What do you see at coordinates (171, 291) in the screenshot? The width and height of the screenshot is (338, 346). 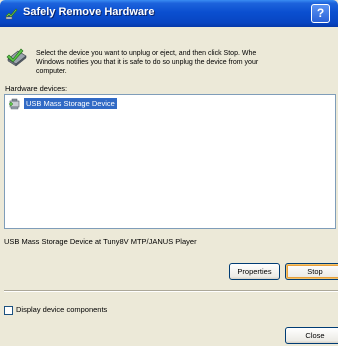 I see `divider` at bounding box center [171, 291].